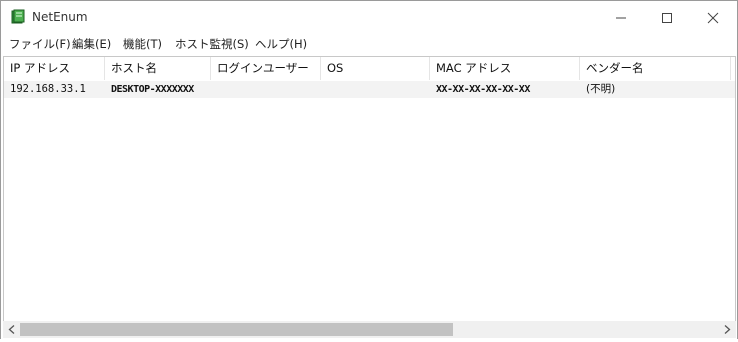 Image resolution: width=738 pixels, height=342 pixels. What do you see at coordinates (40, 44) in the screenshot?
I see `menu-file: ファイル(F)` at bounding box center [40, 44].